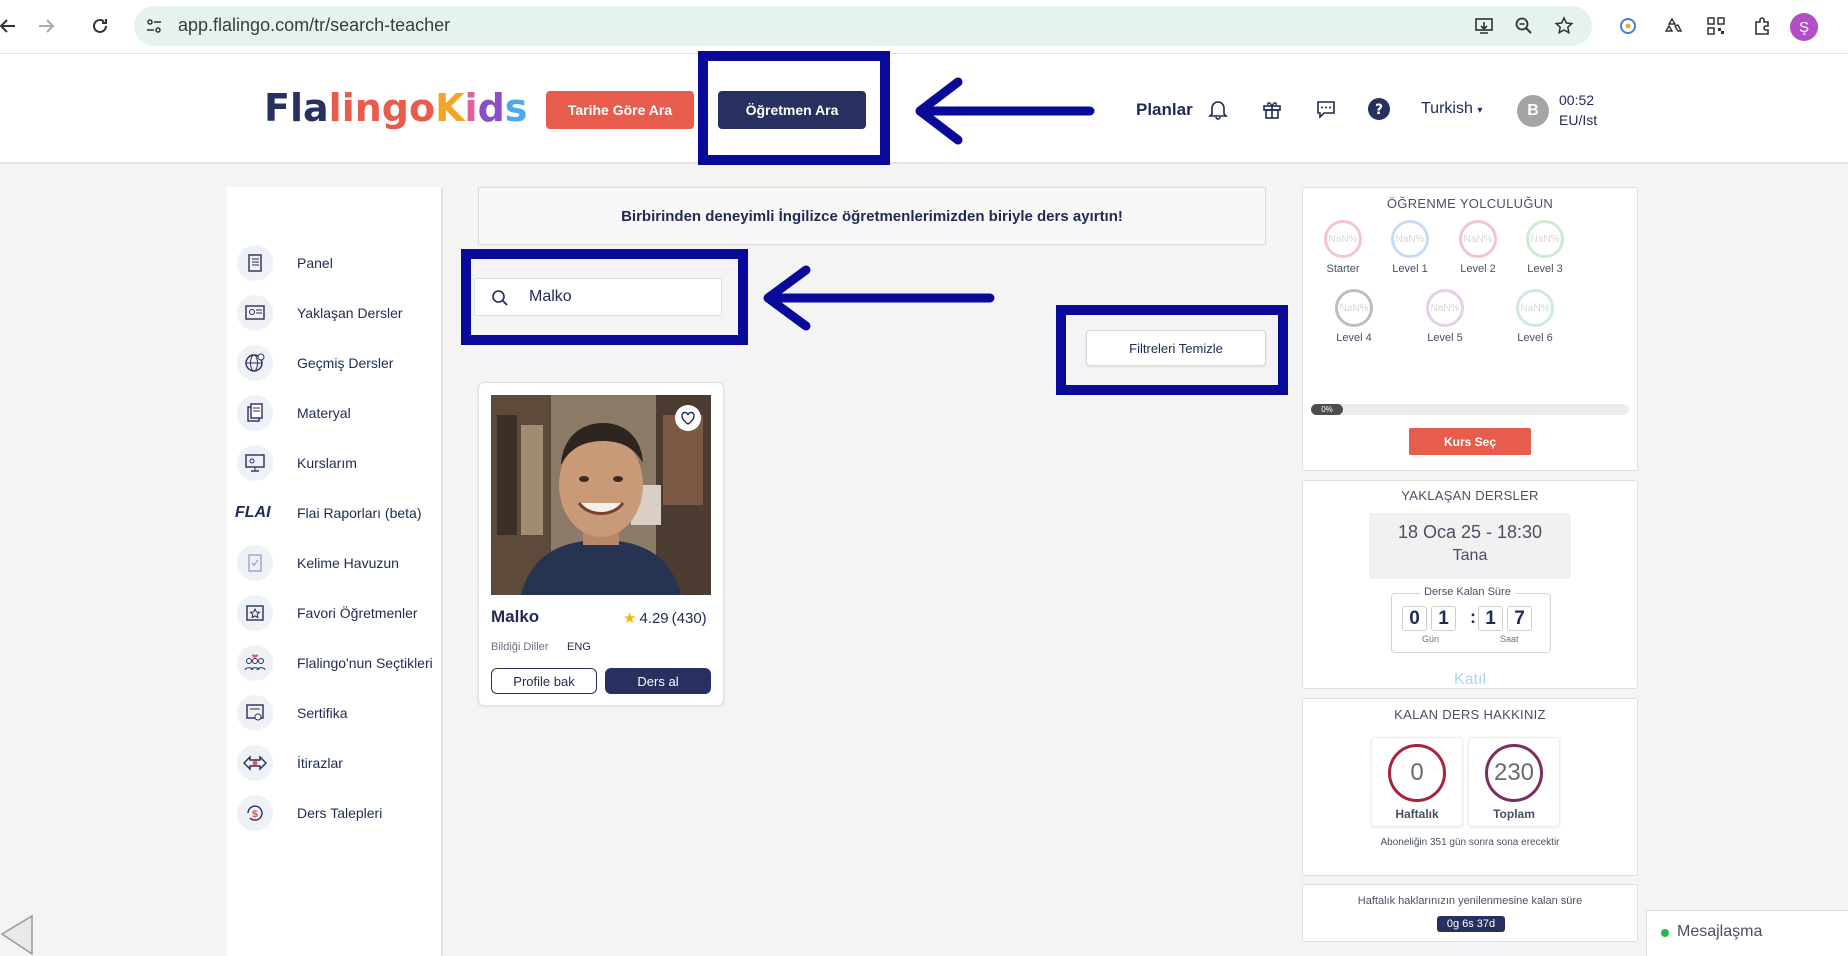  I want to click on caret-down-icon: ▾, so click(1480, 110).